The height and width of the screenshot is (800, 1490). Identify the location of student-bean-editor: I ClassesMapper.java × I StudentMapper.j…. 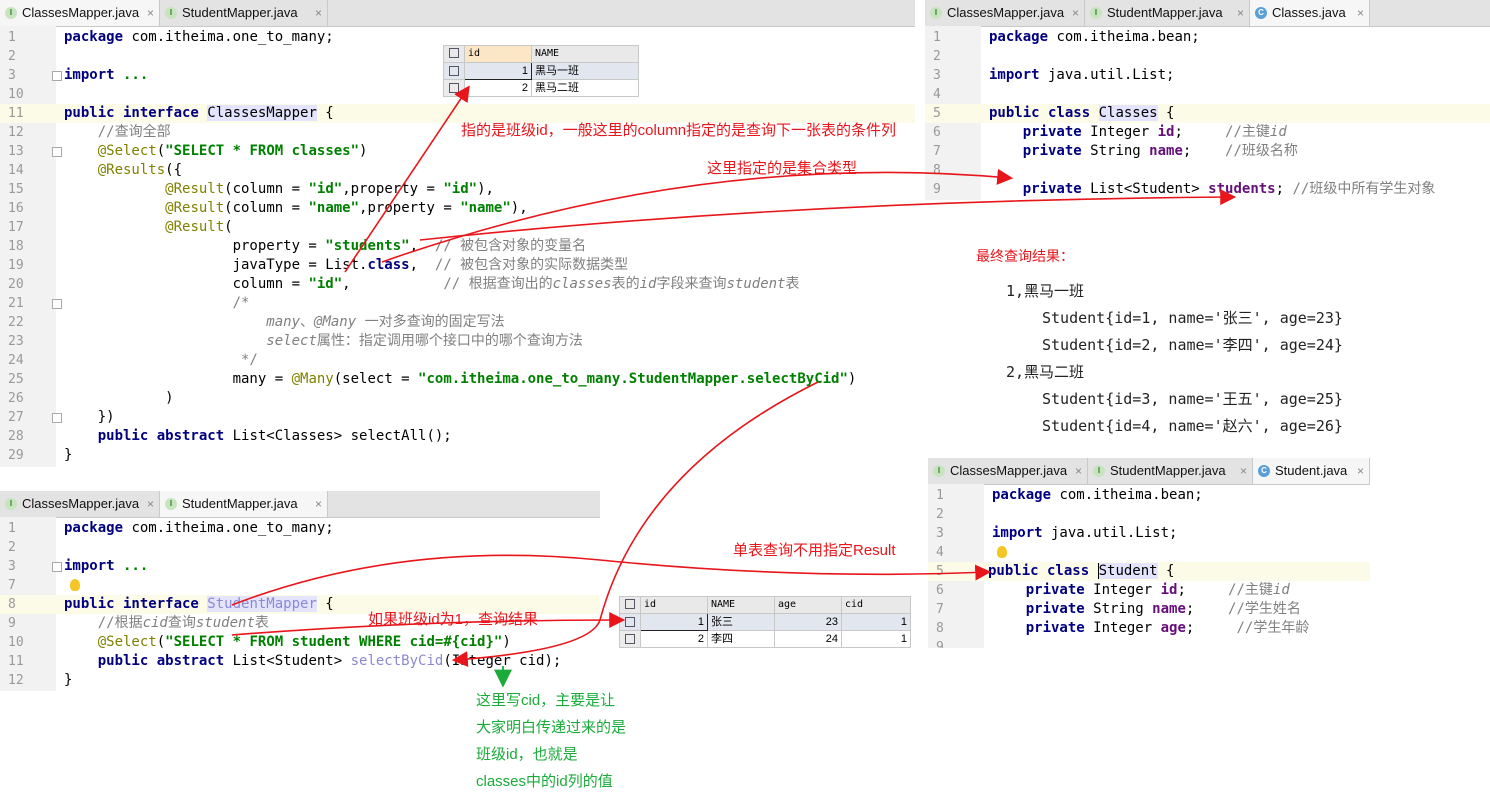
(1149, 553).